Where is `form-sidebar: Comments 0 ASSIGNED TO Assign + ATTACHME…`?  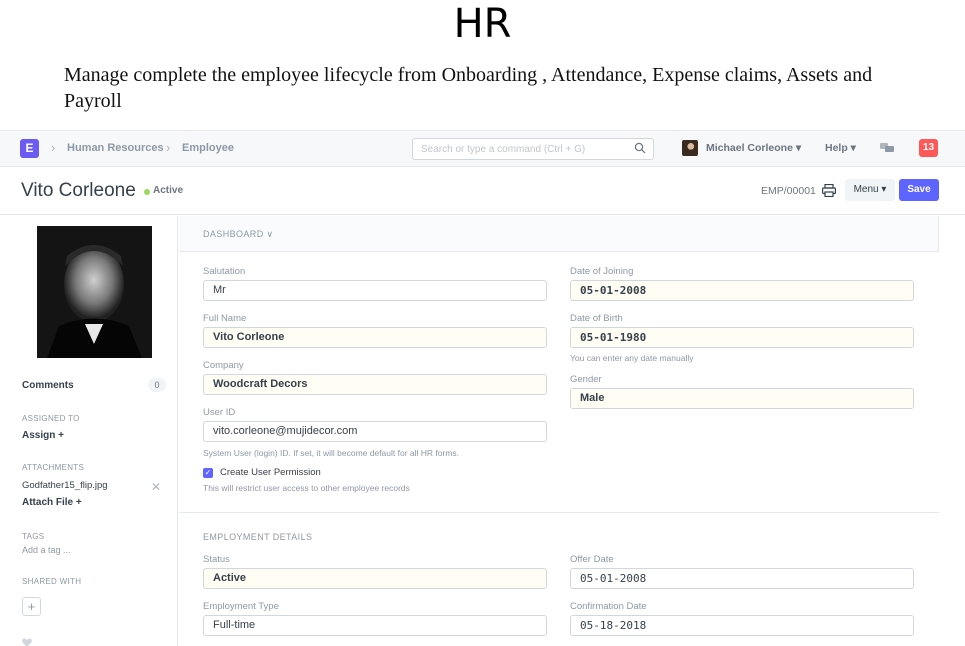
form-sidebar: Comments 0 ASSIGNED TO Assign + ATTACHME… is located at coordinates (89, 431).